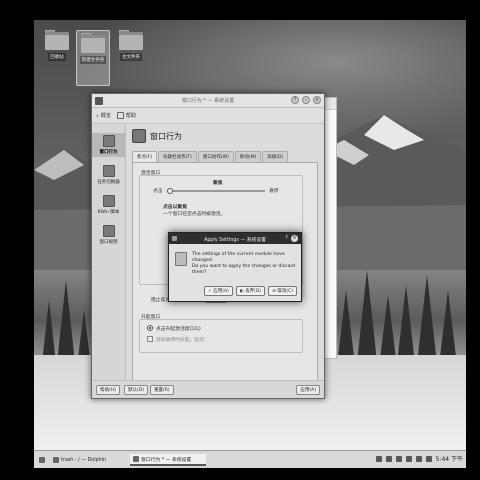 The height and width of the screenshot is (480, 480). What do you see at coordinates (181, 259) in the screenshot?
I see `warning-icon` at bounding box center [181, 259].